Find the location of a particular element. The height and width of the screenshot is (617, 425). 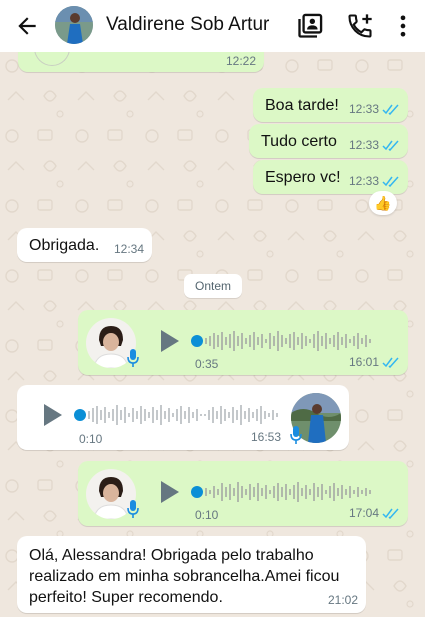

message-bubble-out: Boa tarde! 12:33 is located at coordinates (330, 105).